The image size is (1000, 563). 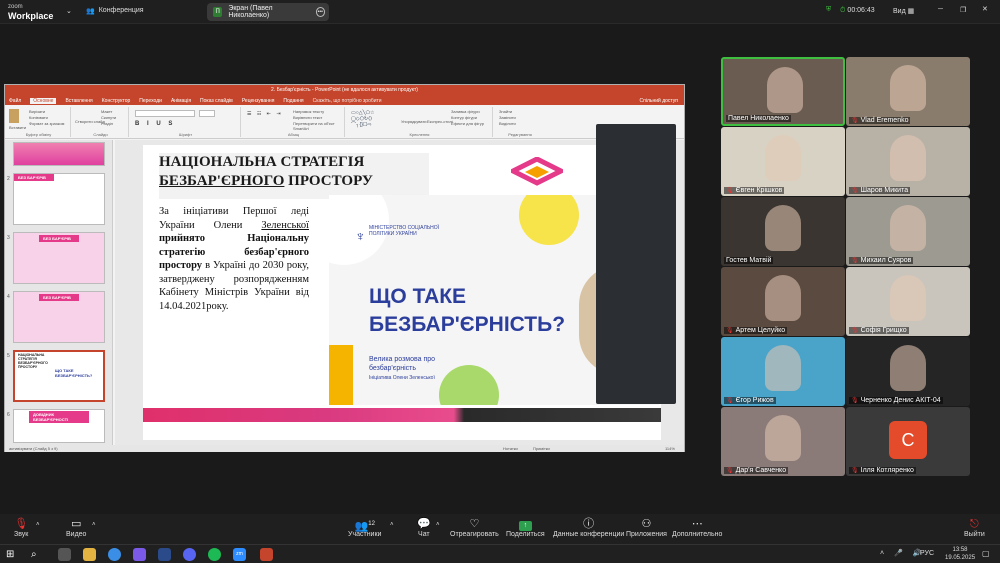 What do you see at coordinates (207, 113) in the screenshot?
I see `font-size-select` at bounding box center [207, 113].